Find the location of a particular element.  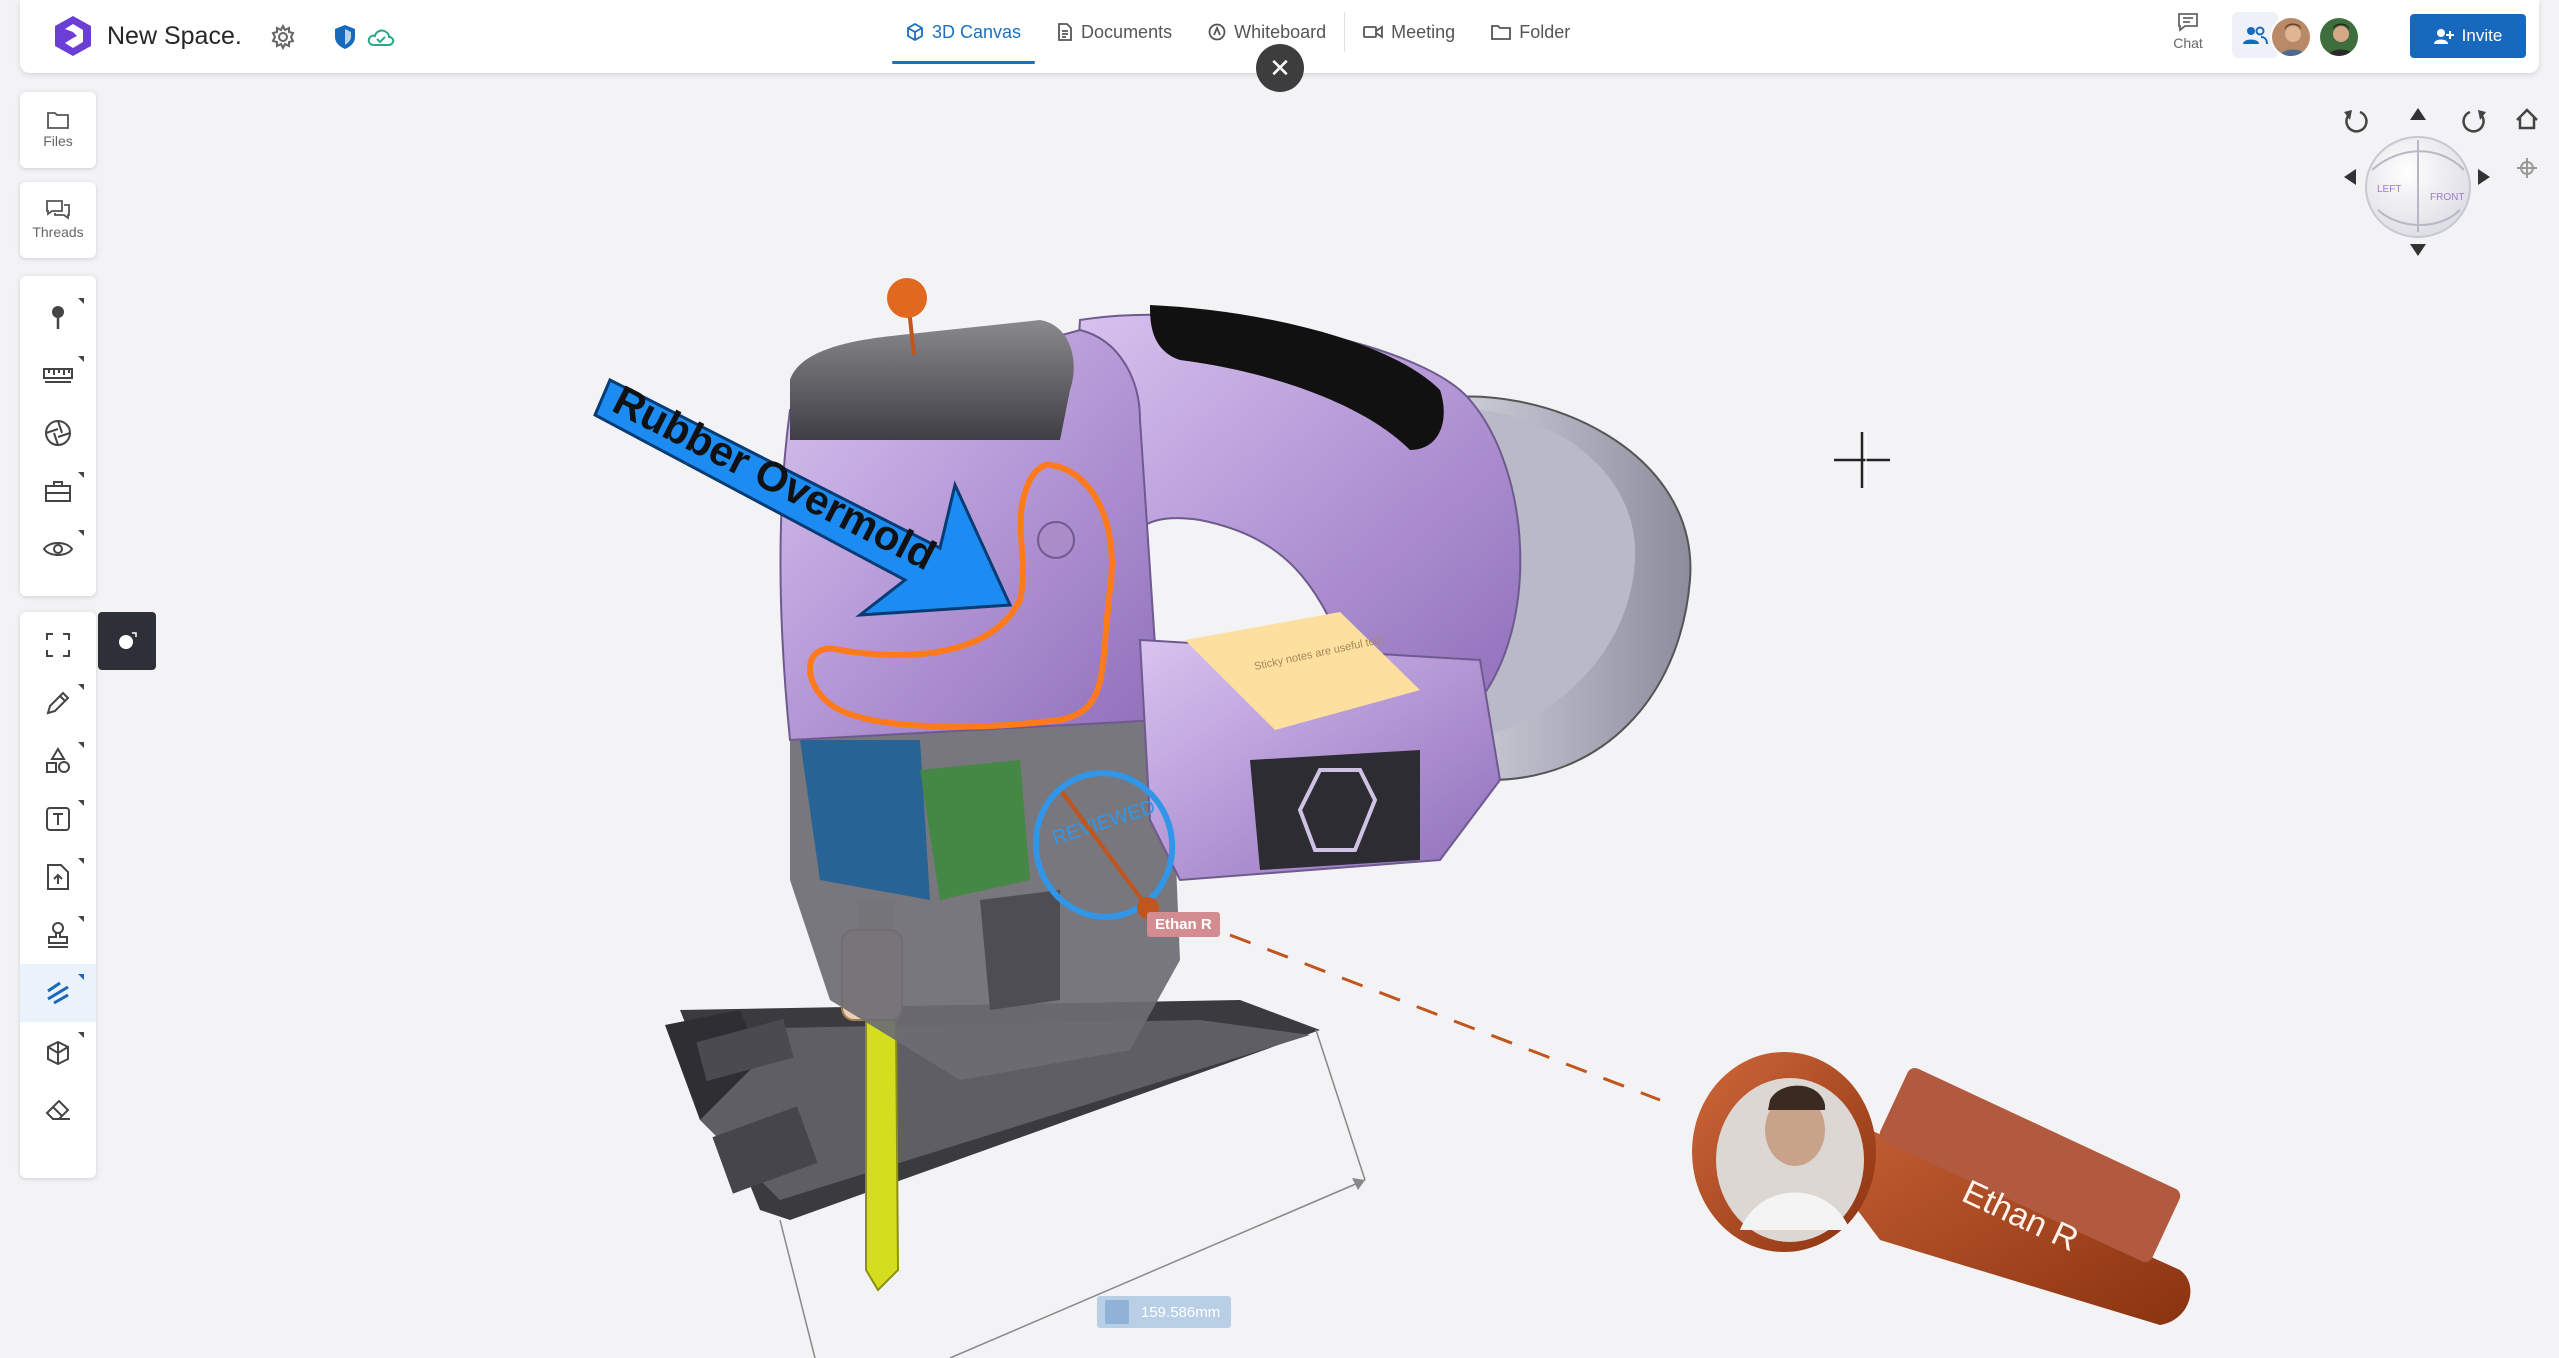

nav-down-arrow is located at coordinates (2418, 250).